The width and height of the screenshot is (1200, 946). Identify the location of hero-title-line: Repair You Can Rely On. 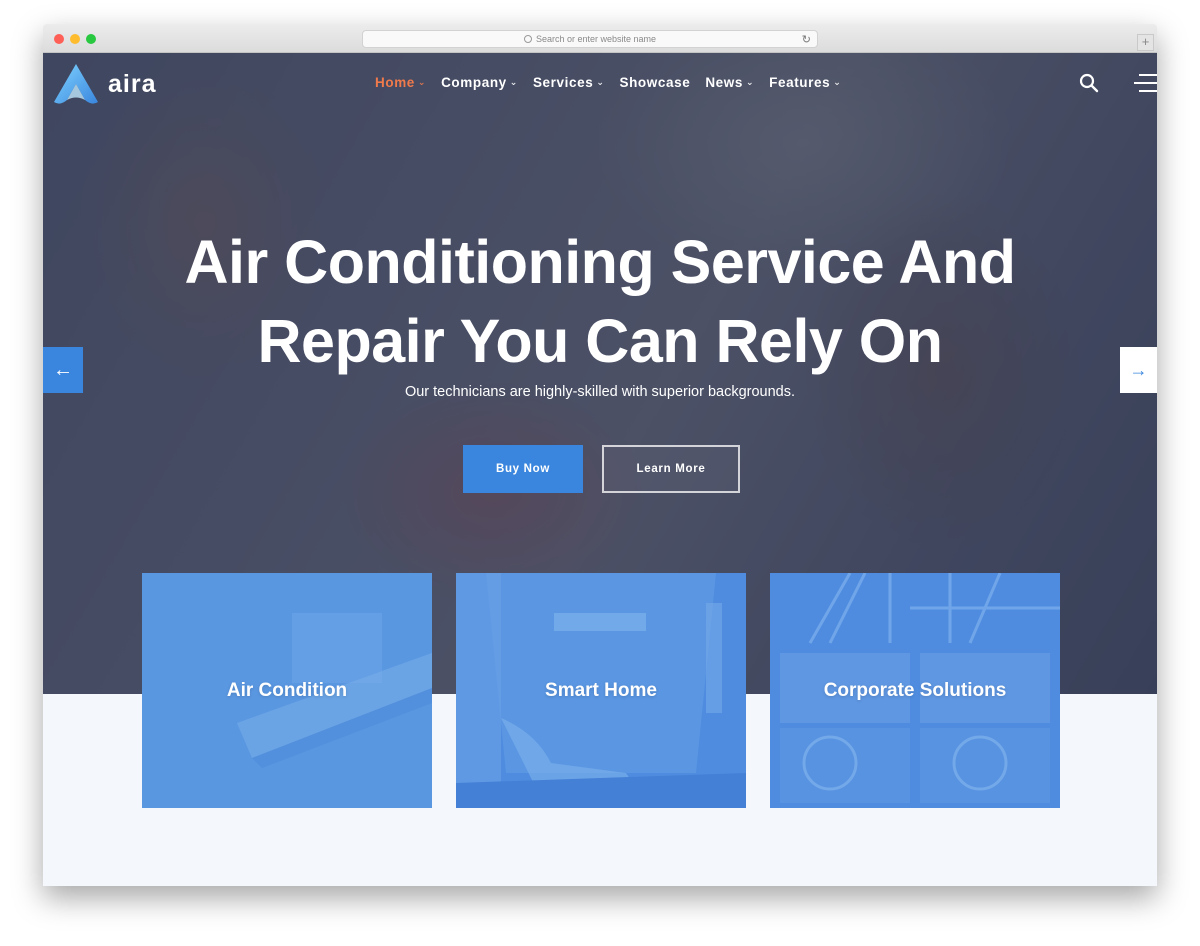
(600, 341).